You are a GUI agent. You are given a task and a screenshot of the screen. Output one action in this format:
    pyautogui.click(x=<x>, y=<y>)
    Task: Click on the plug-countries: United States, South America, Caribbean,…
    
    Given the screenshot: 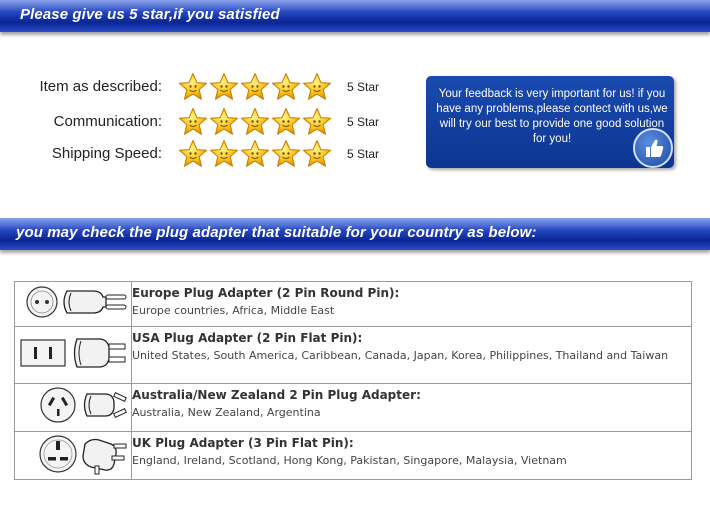 What is the action you would take?
    pyautogui.click(x=400, y=355)
    